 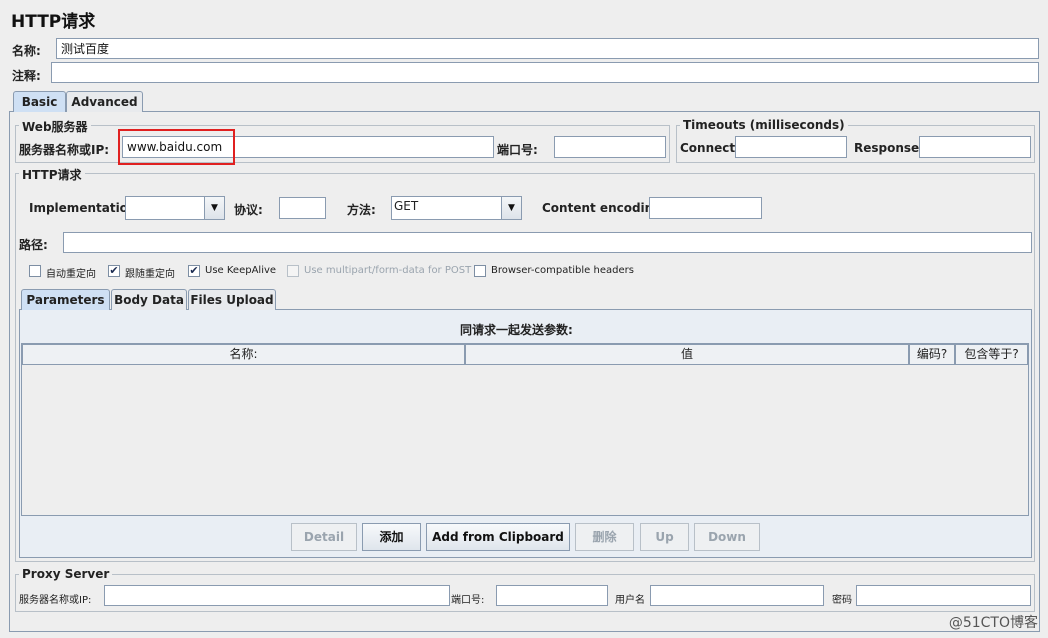 What do you see at coordinates (53, 22) in the screenshot?
I see `page-title: HTTP请求` at bounding box center [53, 22].